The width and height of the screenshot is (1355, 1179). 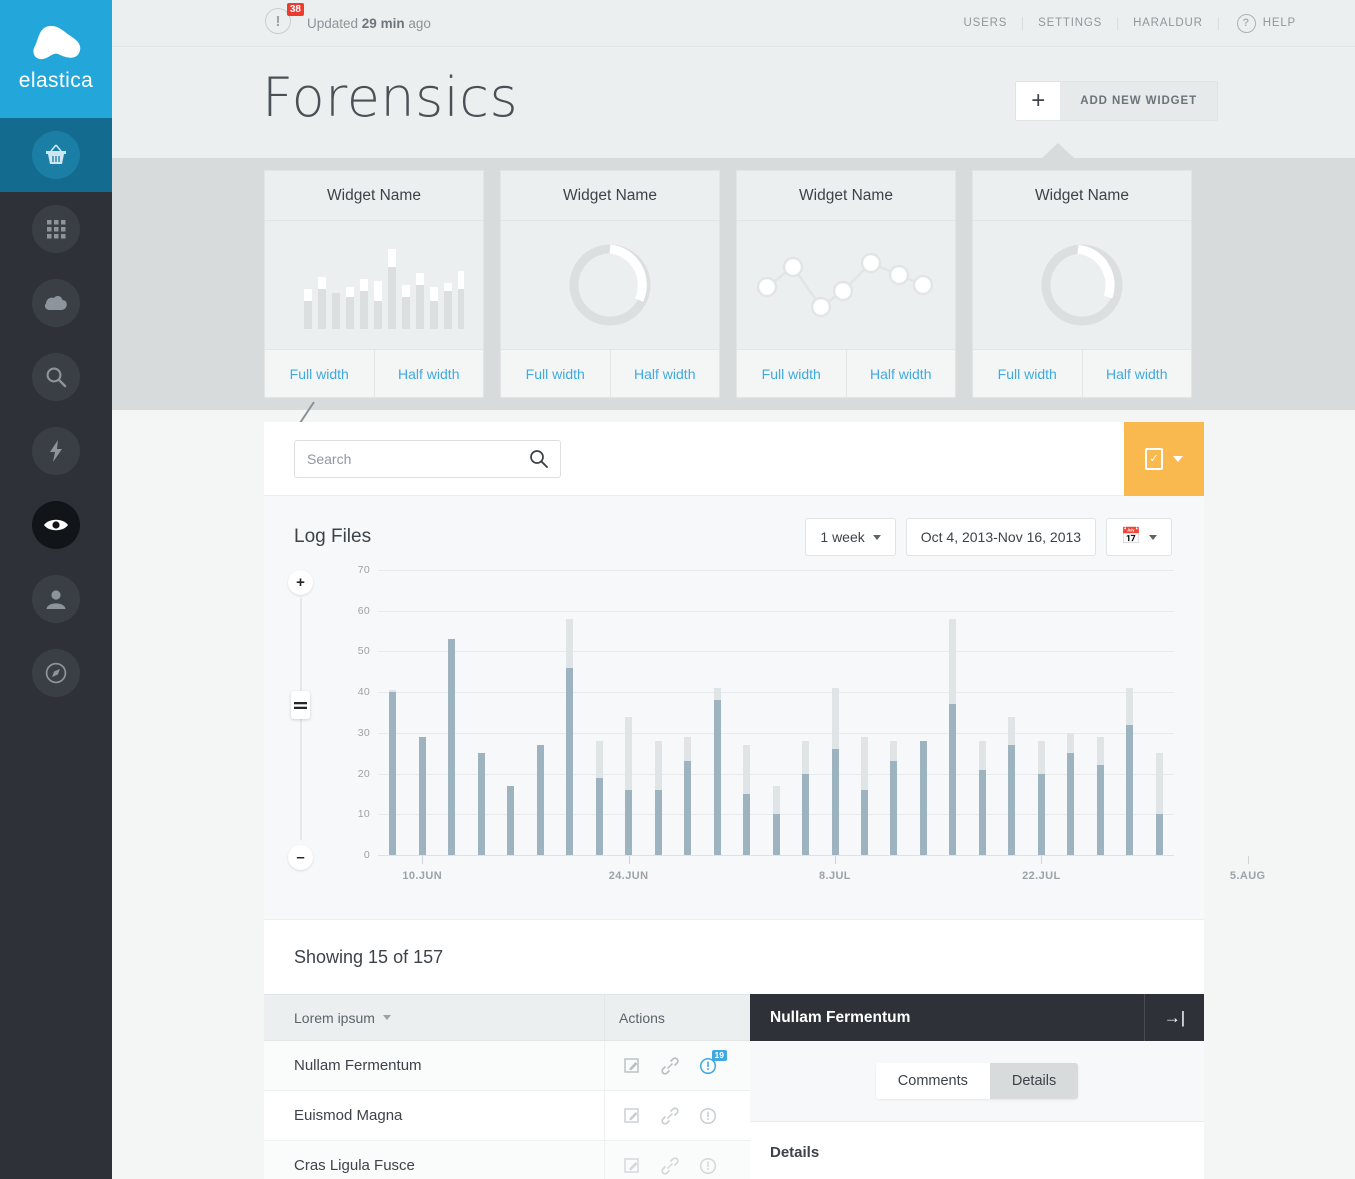 I want to click on topnav-help: ? HELP, so click(x=1265, y=23).